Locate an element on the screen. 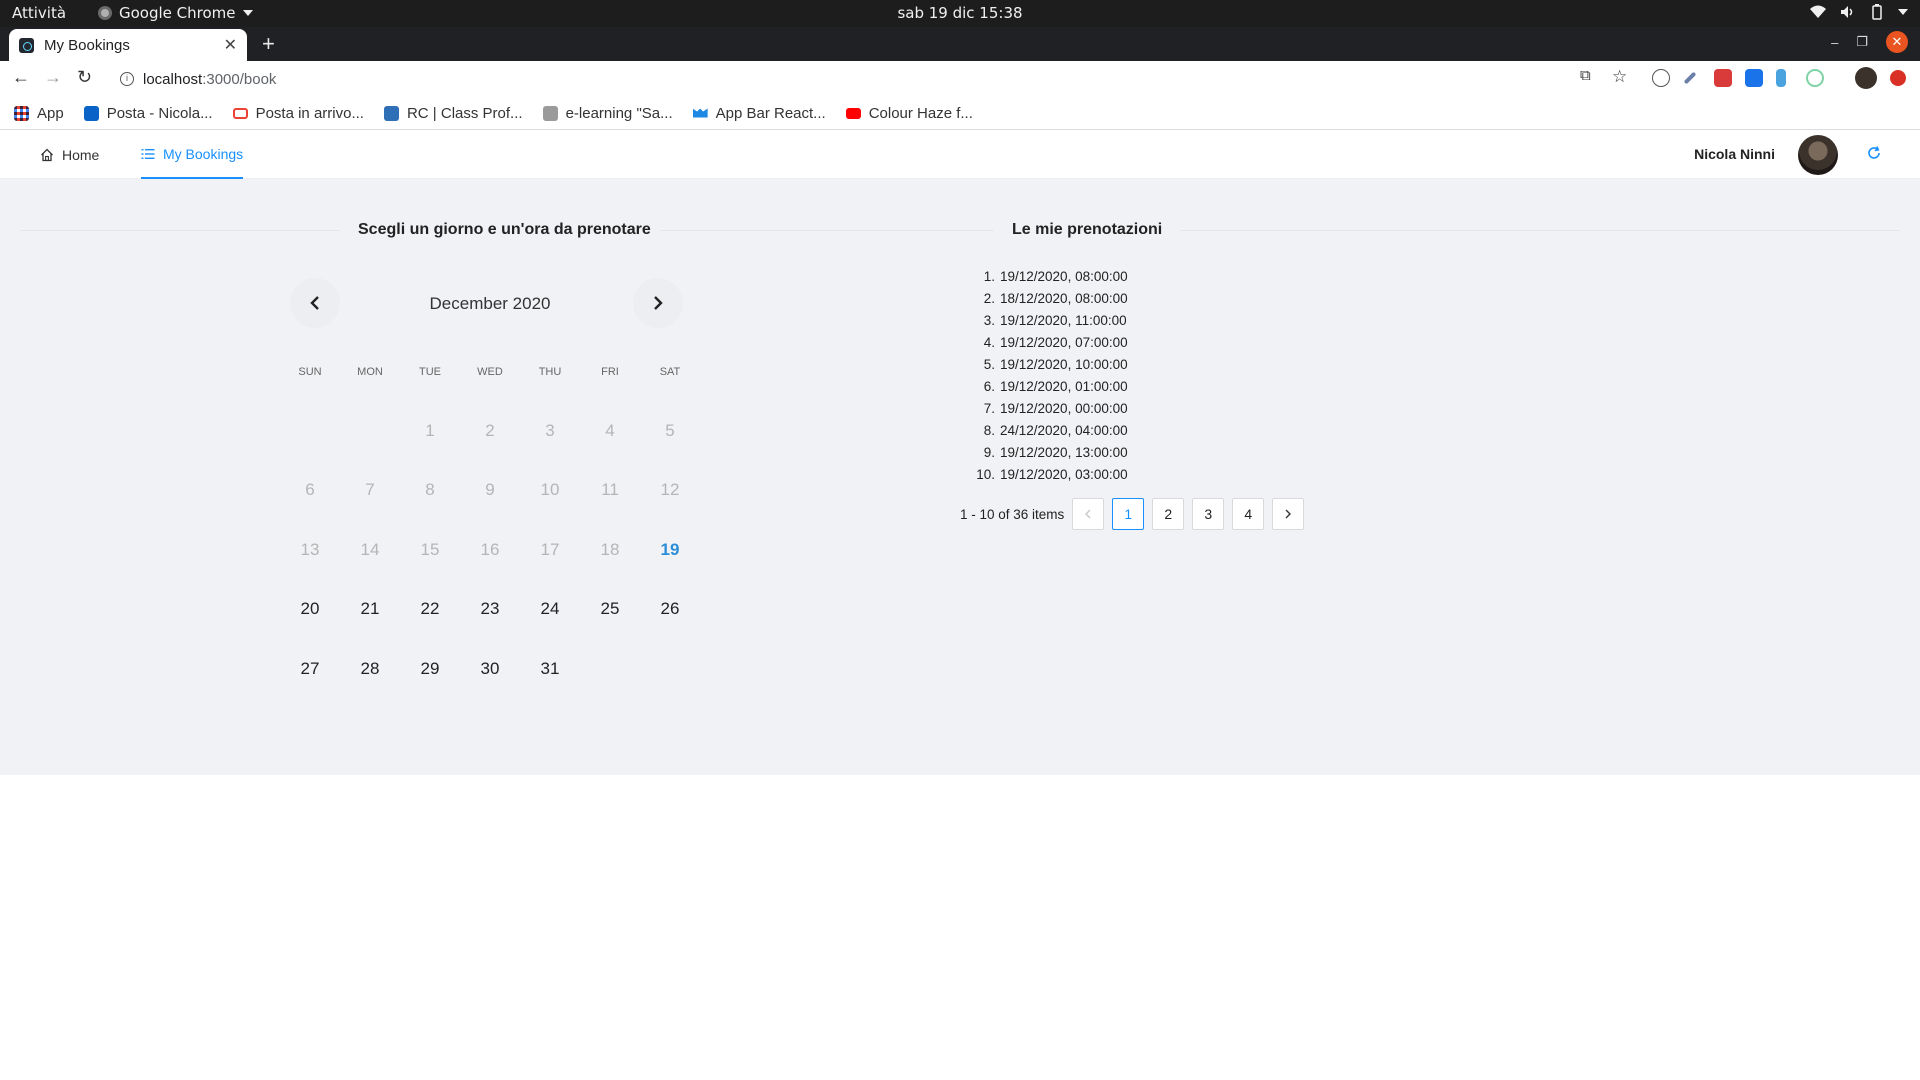 The height and width of the screenshot is (1080, 1920). pagination-page-4: 4 is located at coordinates (1248, 514).